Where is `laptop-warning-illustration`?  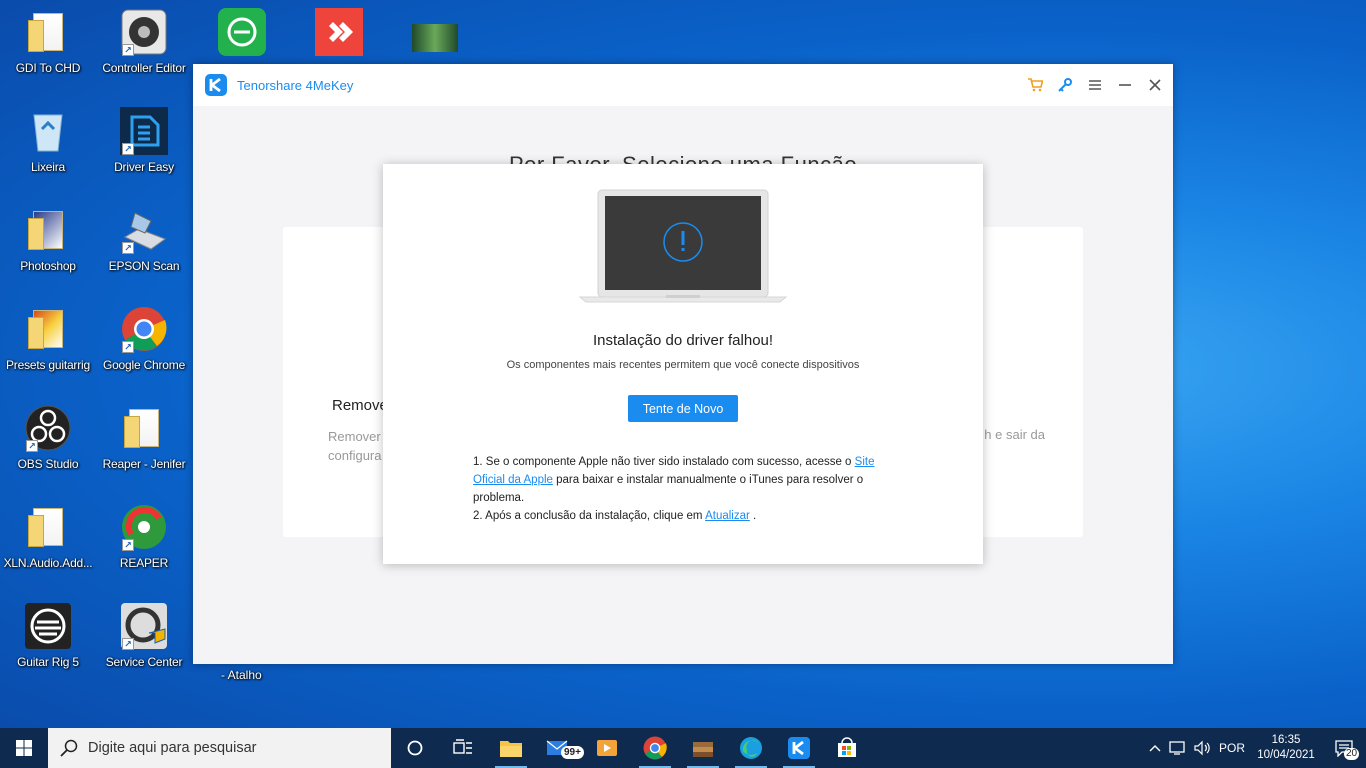 laptop-warning-illustration is located at coordinates (683, 246).